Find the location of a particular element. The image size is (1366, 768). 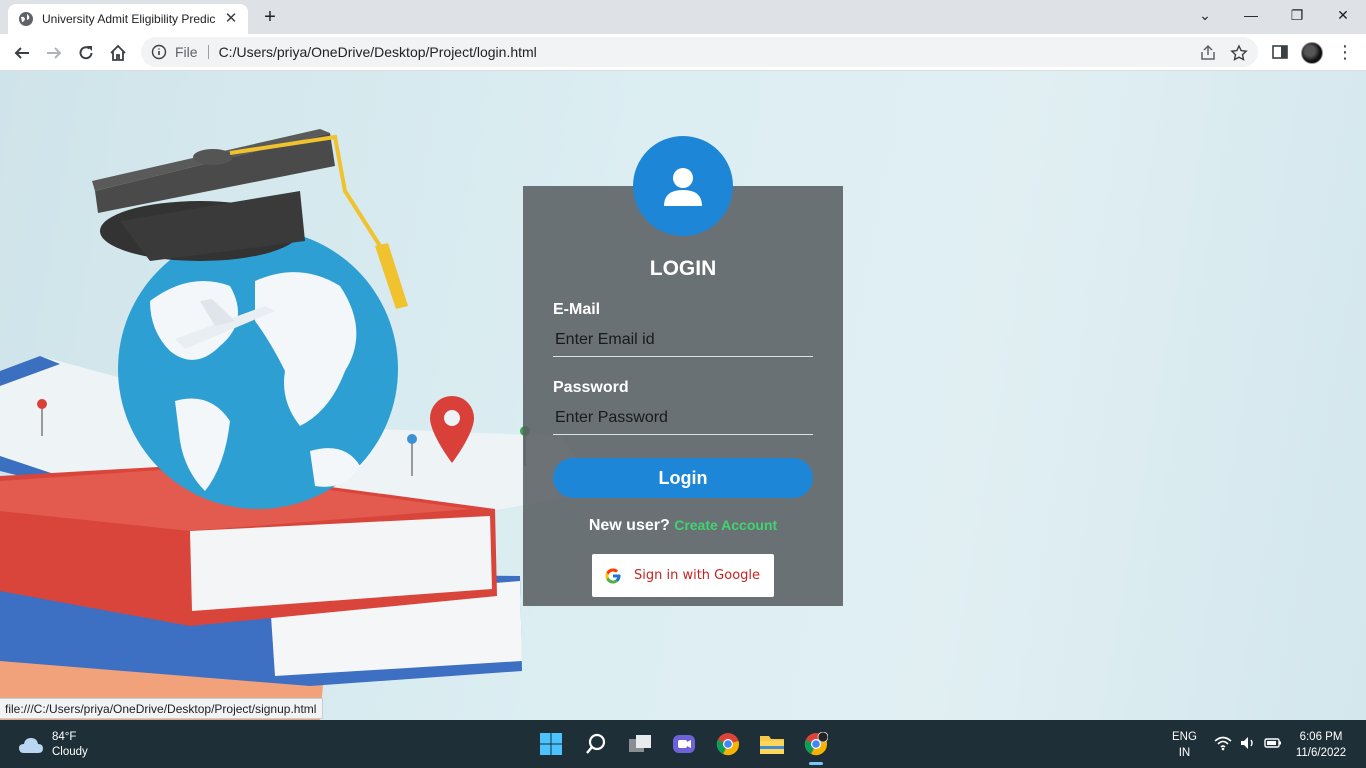

restore-button: ❐ is located at coordinates (1297, 15).